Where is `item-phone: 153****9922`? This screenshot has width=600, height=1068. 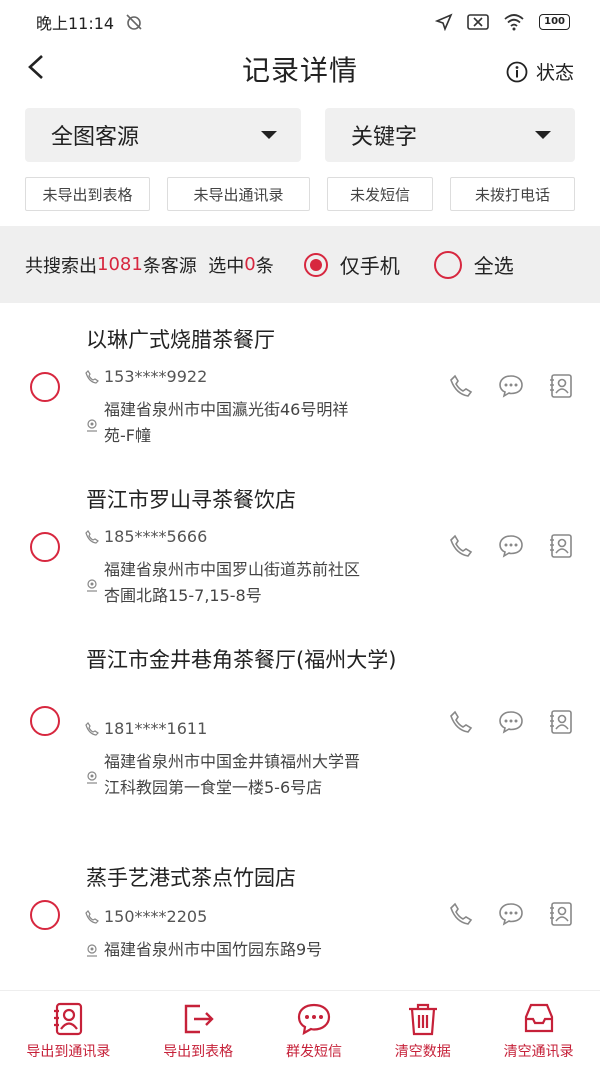
item-phone: 153****9922 is located at coordinates (145, 376).